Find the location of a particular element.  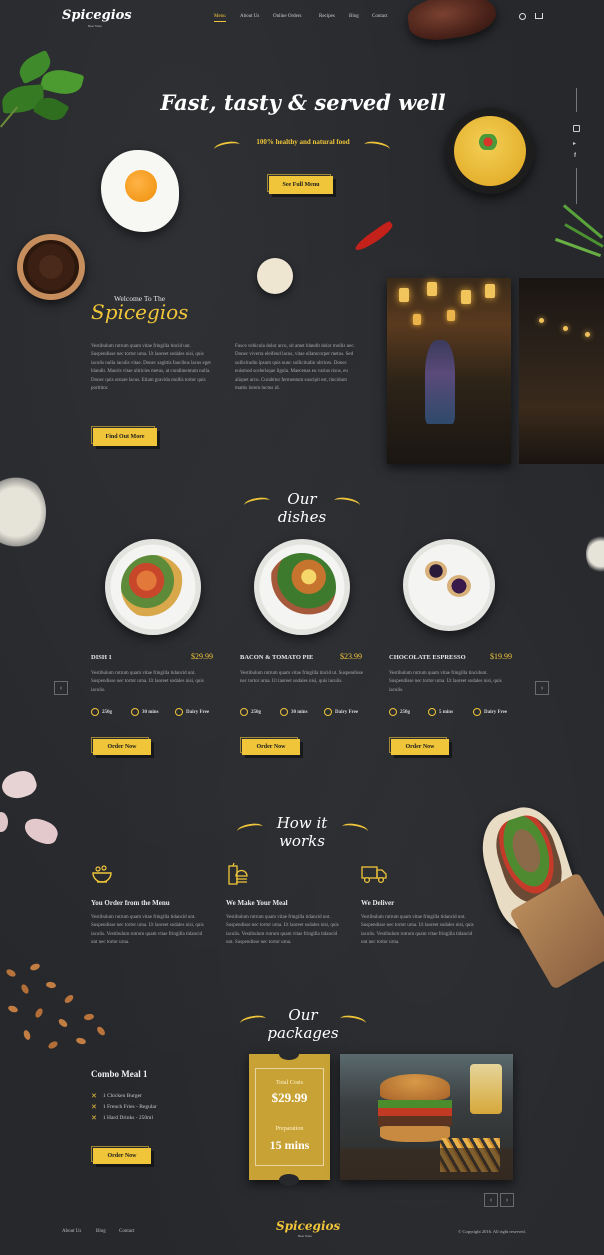

dish-2-name: BACON & TOMATO PIE is located at coordinates (277, 657).